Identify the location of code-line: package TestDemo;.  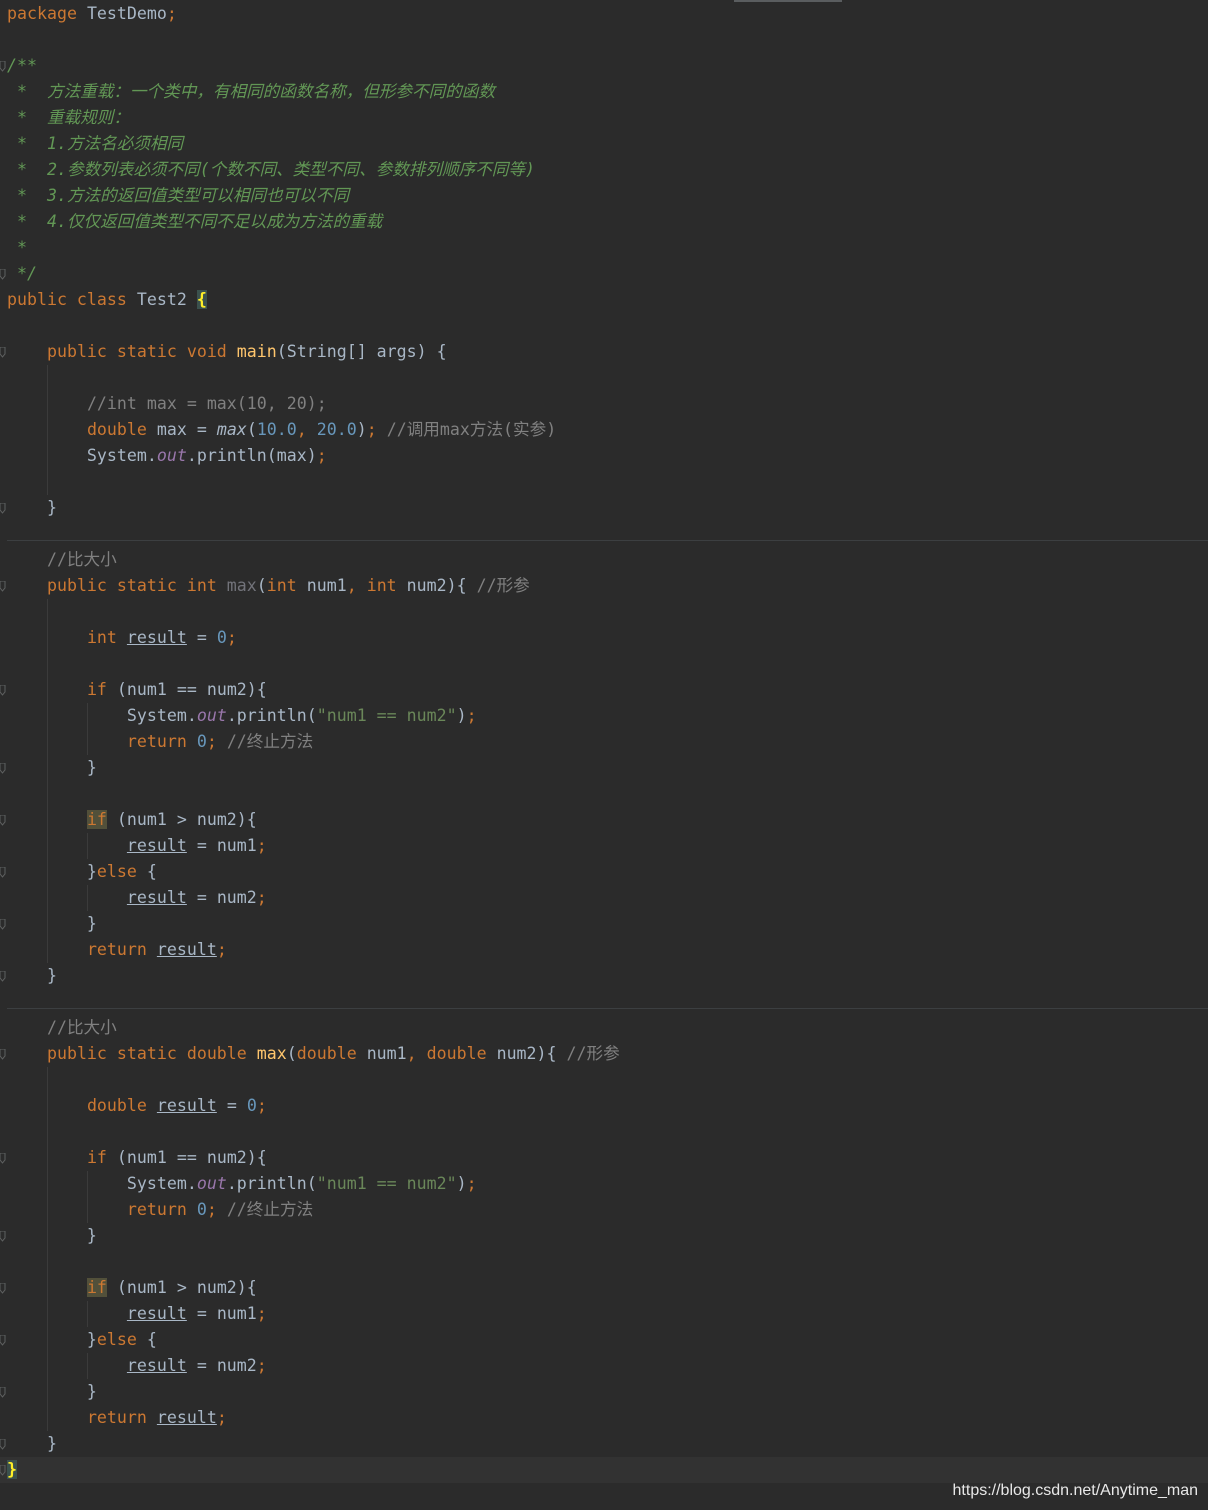
(92, 14).